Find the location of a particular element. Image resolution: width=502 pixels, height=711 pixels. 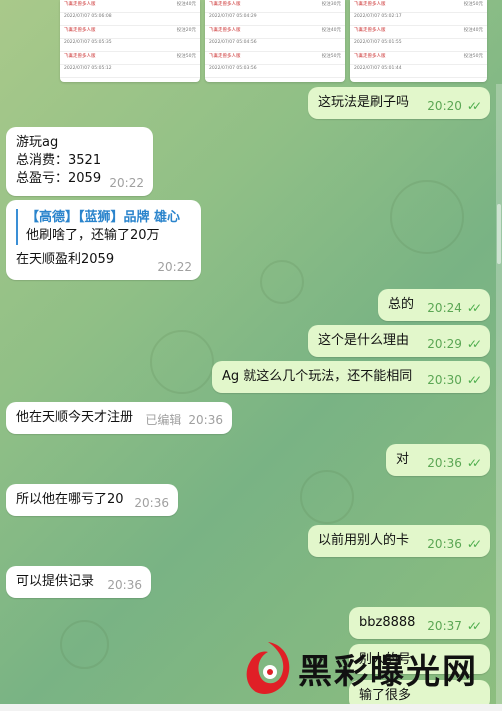

message-outgoing: 总的 20:24 ✓✓ is located at coordinates (434, 305).